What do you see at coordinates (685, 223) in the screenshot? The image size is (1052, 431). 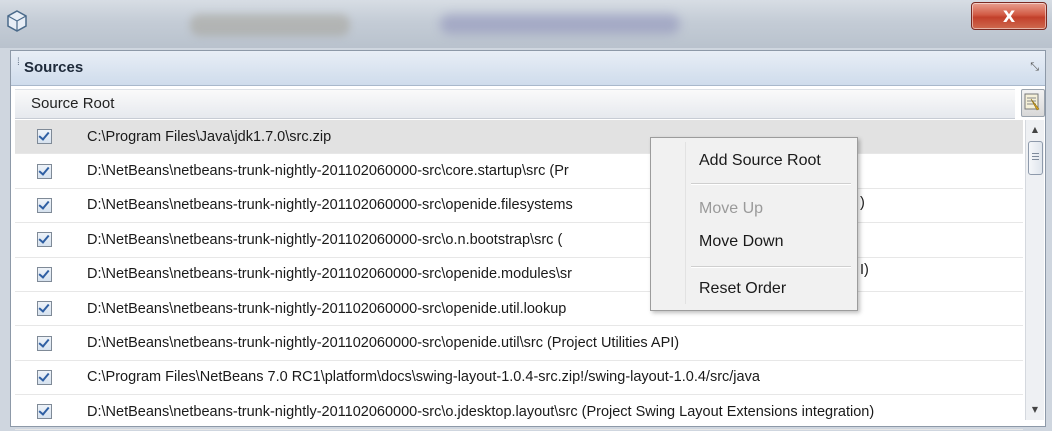 I see `menu-gutter` at bounding box center [685, 223].